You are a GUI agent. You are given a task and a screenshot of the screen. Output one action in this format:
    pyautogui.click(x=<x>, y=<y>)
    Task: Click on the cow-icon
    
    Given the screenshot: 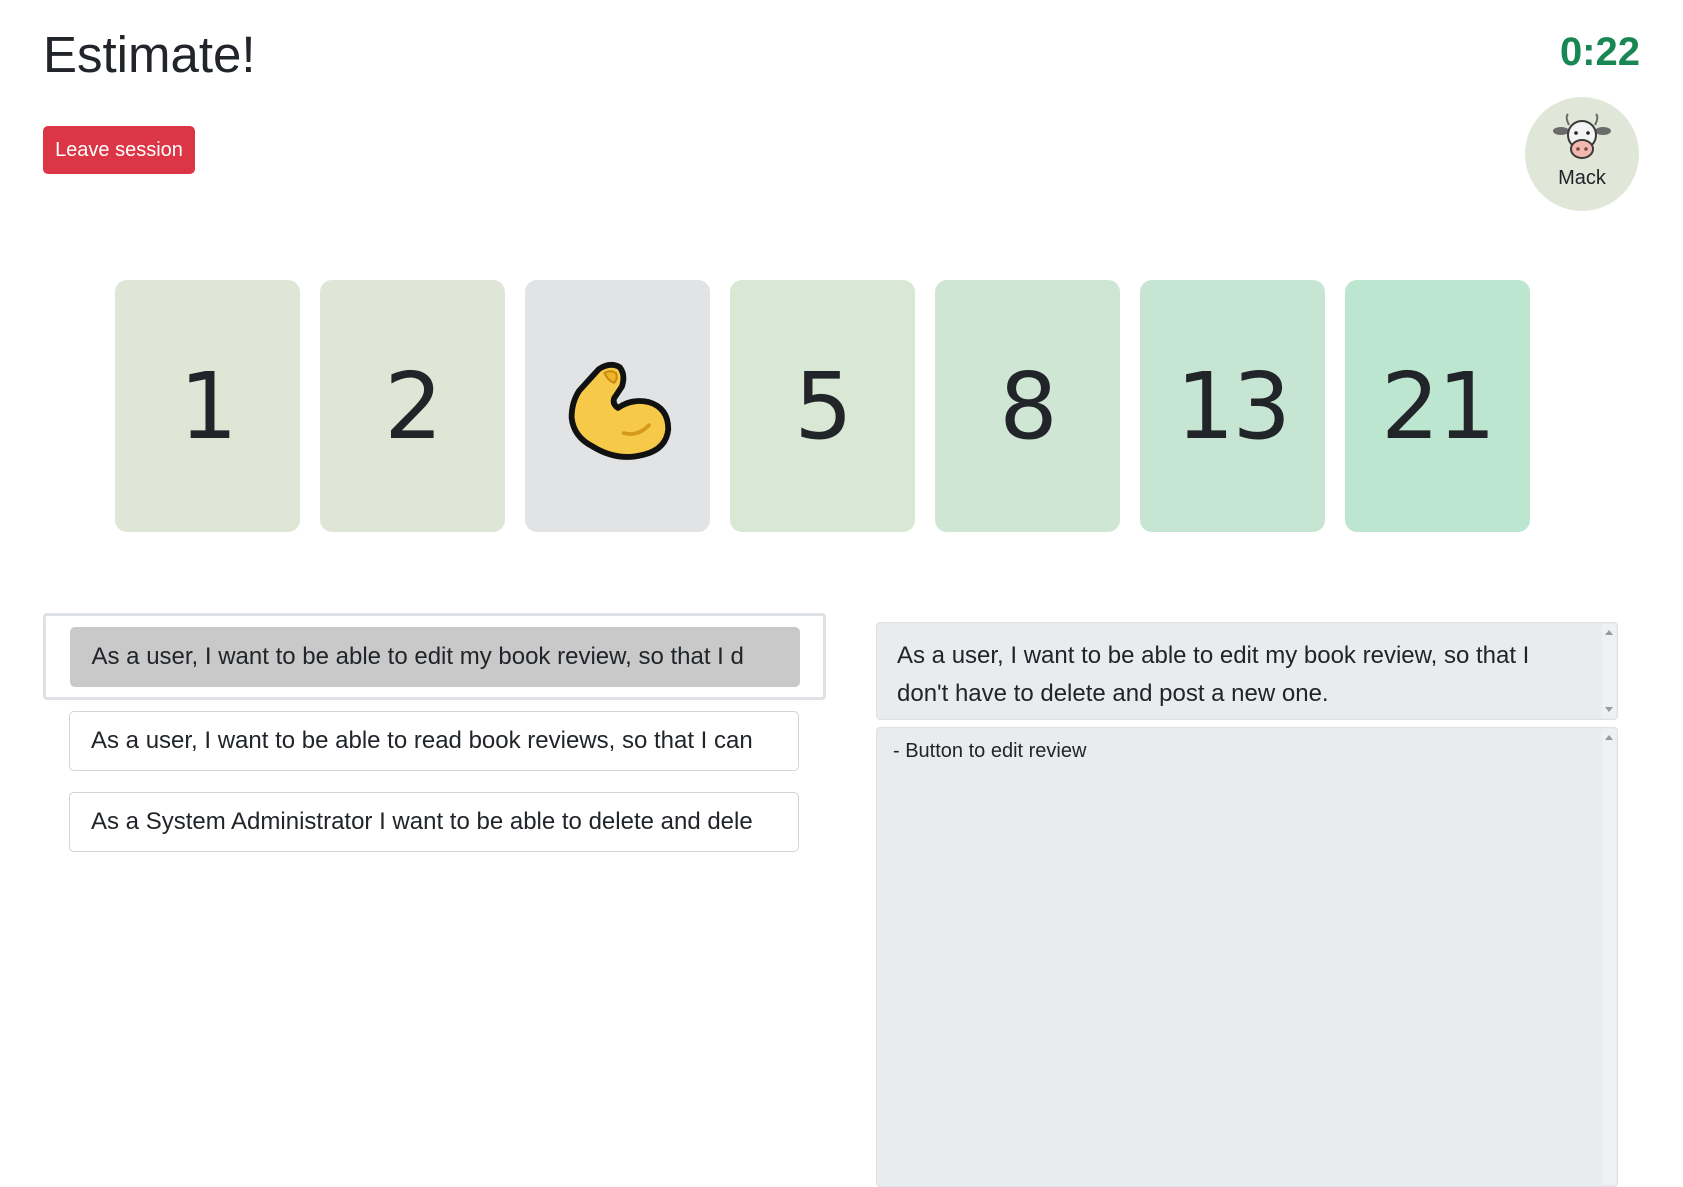 What is the action you would take?
    pyautogui.click(x=1582, y=135)
    